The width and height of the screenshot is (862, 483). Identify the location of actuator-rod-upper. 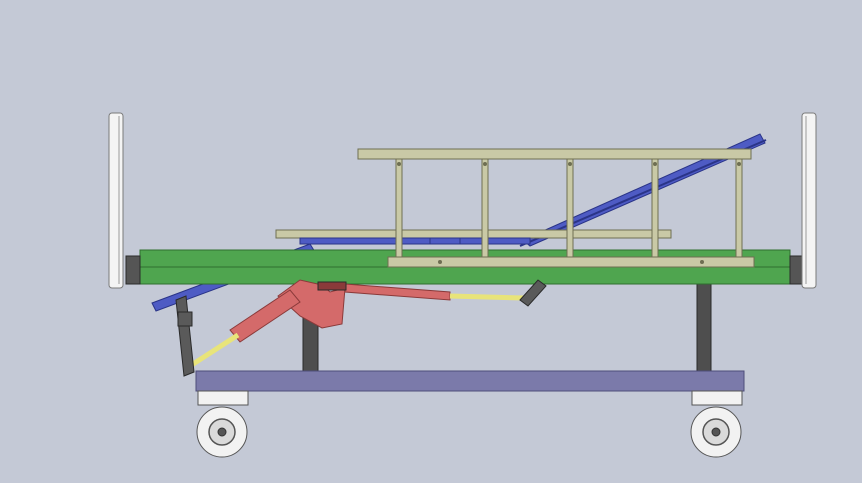
(487, 297).